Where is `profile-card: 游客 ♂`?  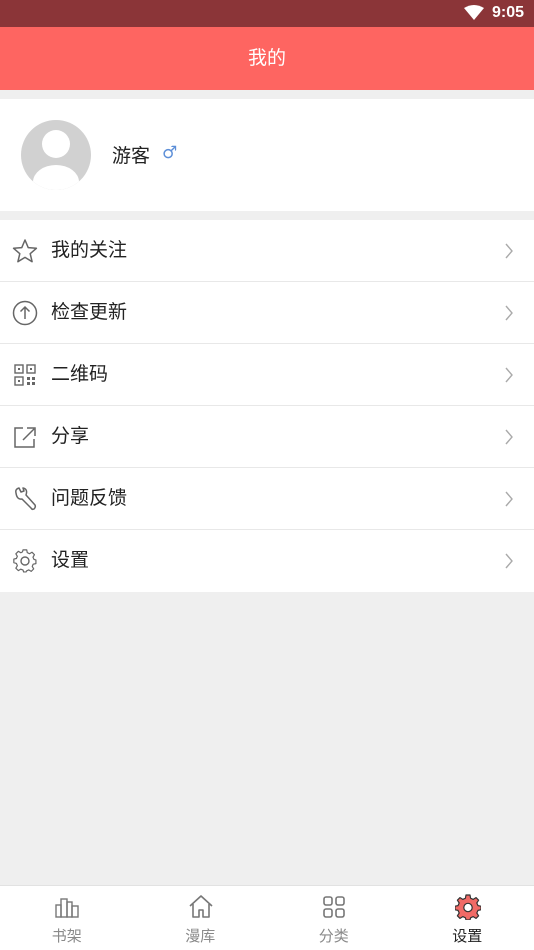 profile-card: 游客 ♂ is located at coordinates (267, 155).